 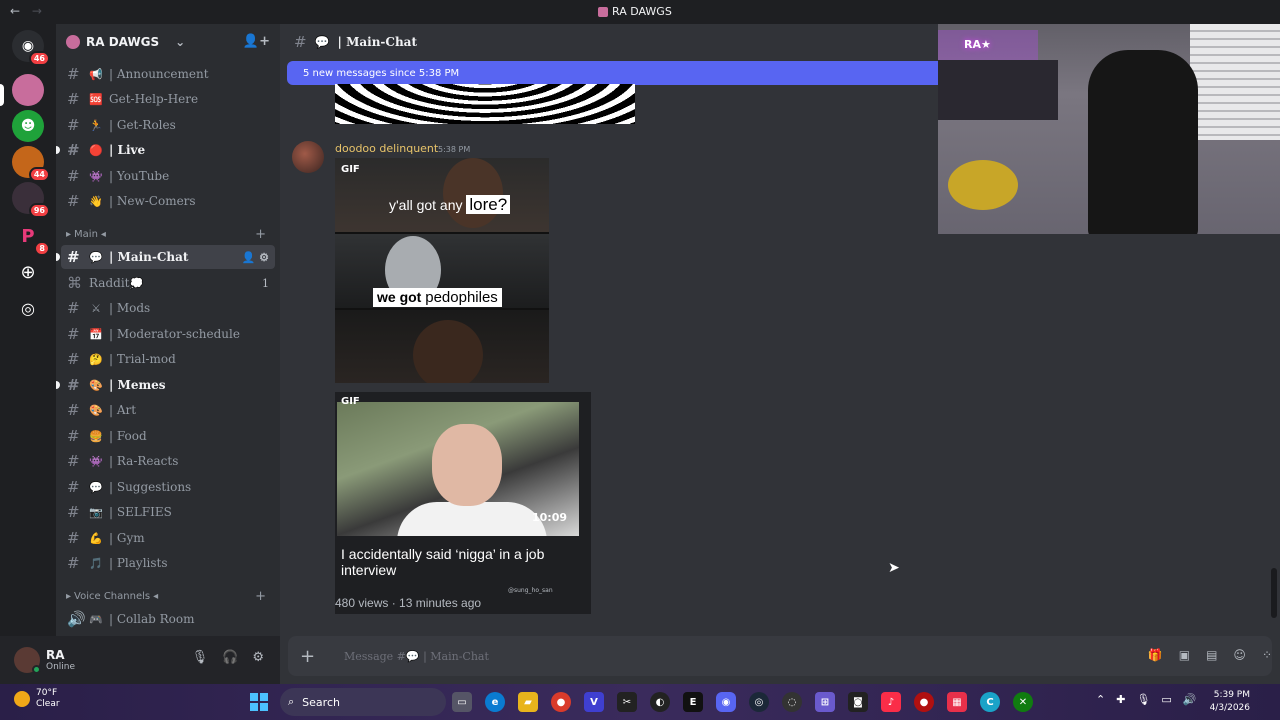 I want to click on apps-icon: ⁘, so click(x=1267, y=655).